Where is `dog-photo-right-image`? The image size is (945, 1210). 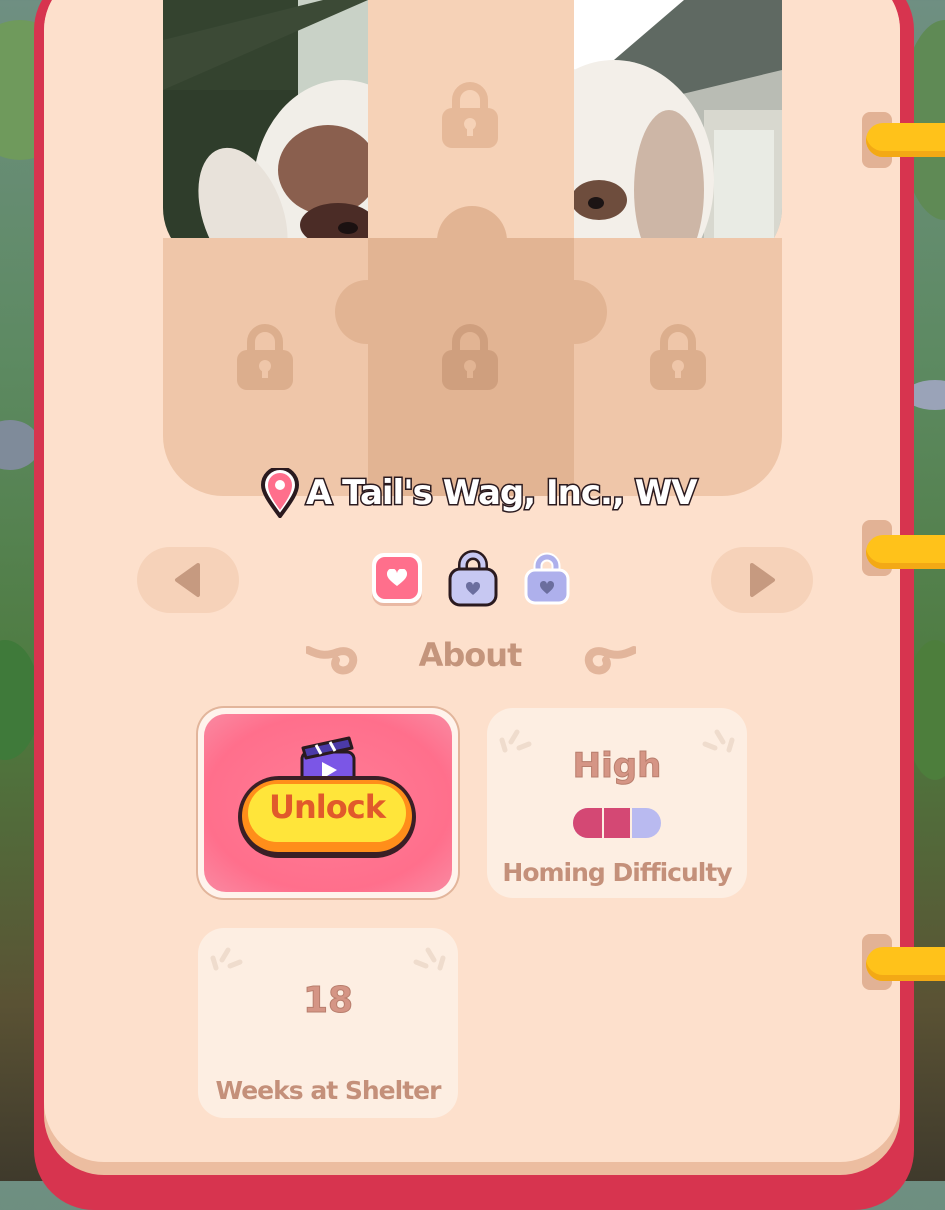 dog-photo-right-image is located at coordinates (678, 134).